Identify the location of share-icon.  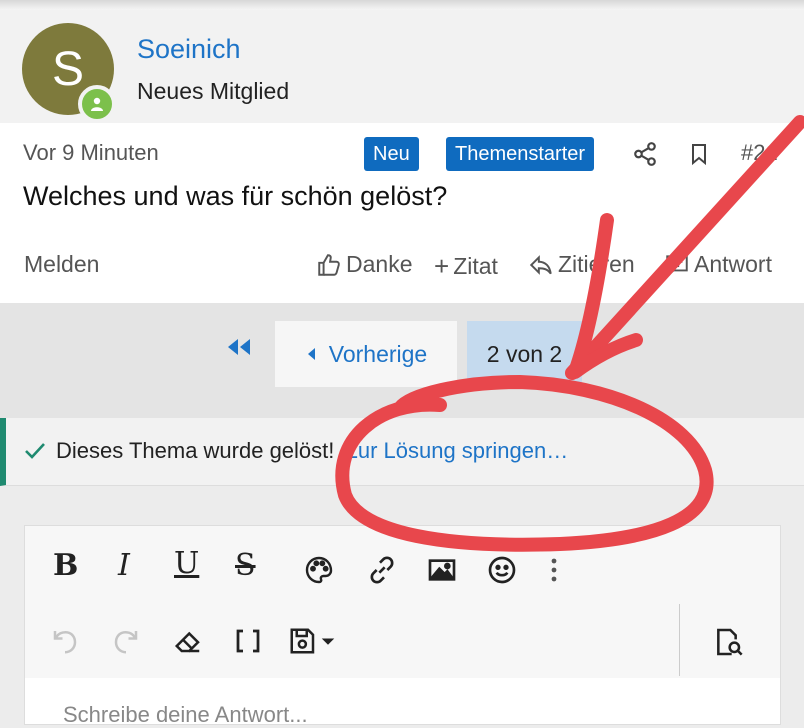
(645, 154).